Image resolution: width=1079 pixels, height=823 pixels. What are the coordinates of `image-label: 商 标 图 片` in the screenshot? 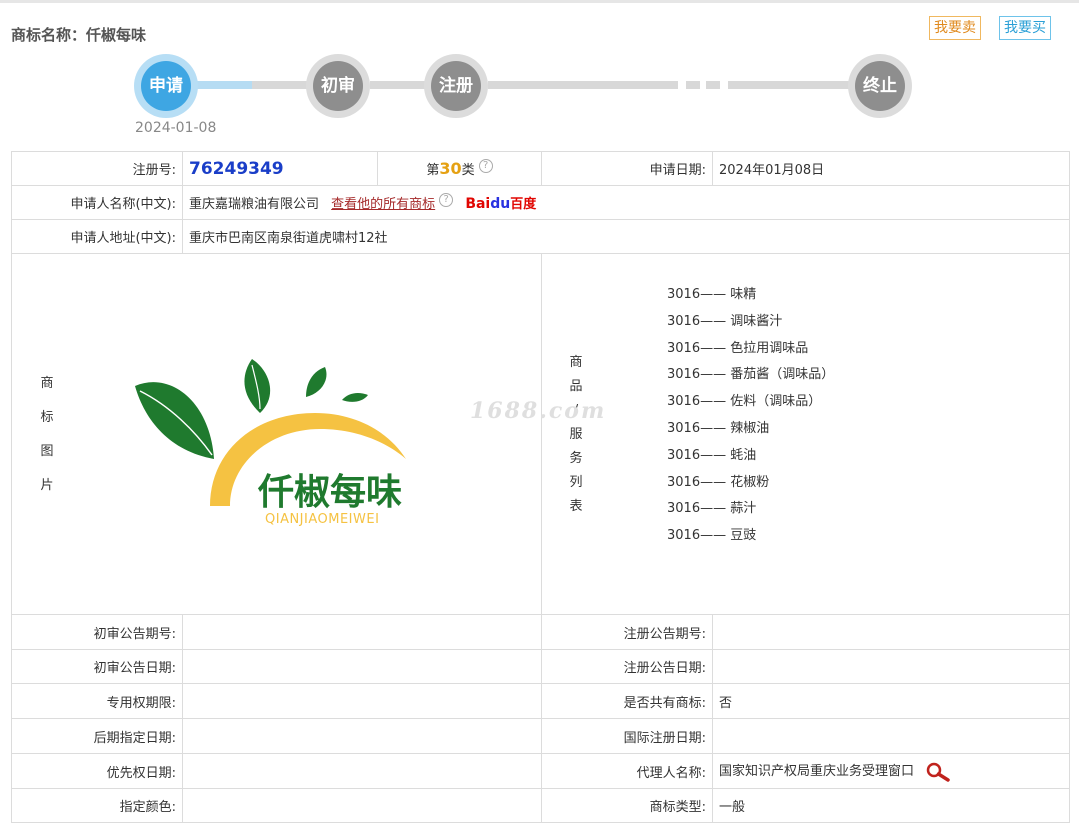 It's located at (47, 434).